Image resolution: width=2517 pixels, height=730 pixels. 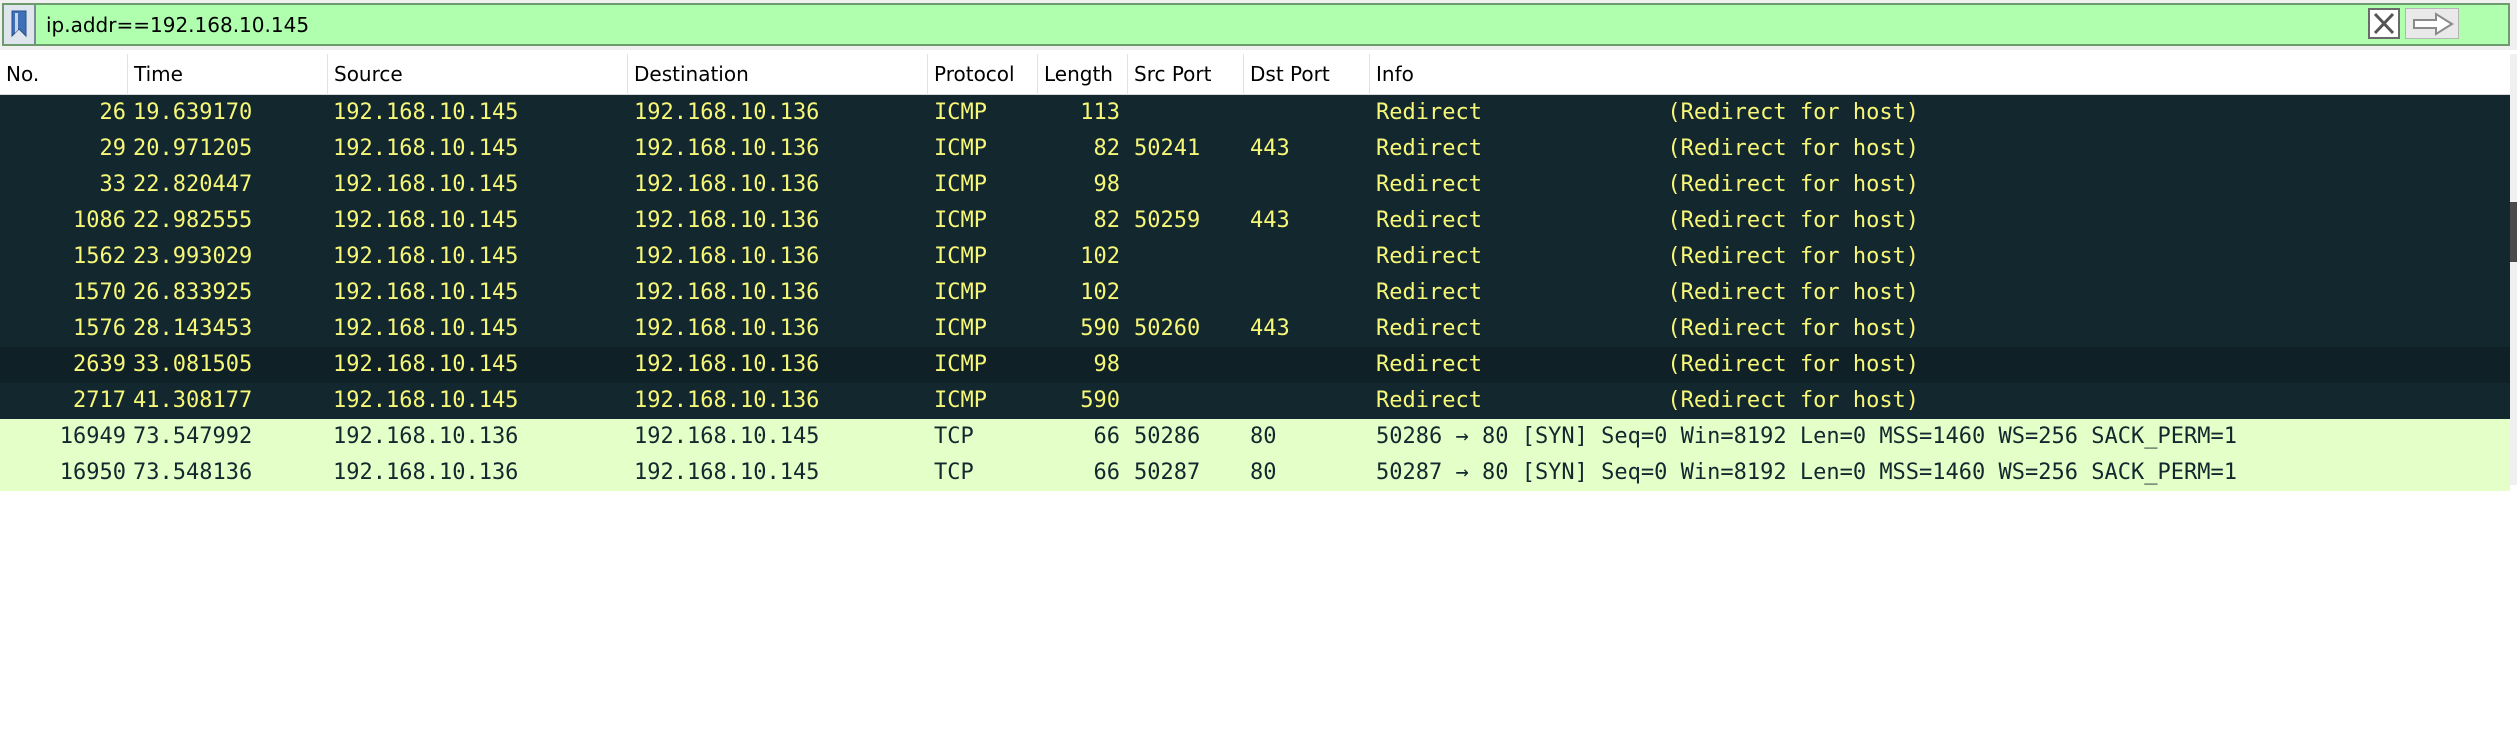 I want to click on packet-number: 26, so click(x=113, y=112).